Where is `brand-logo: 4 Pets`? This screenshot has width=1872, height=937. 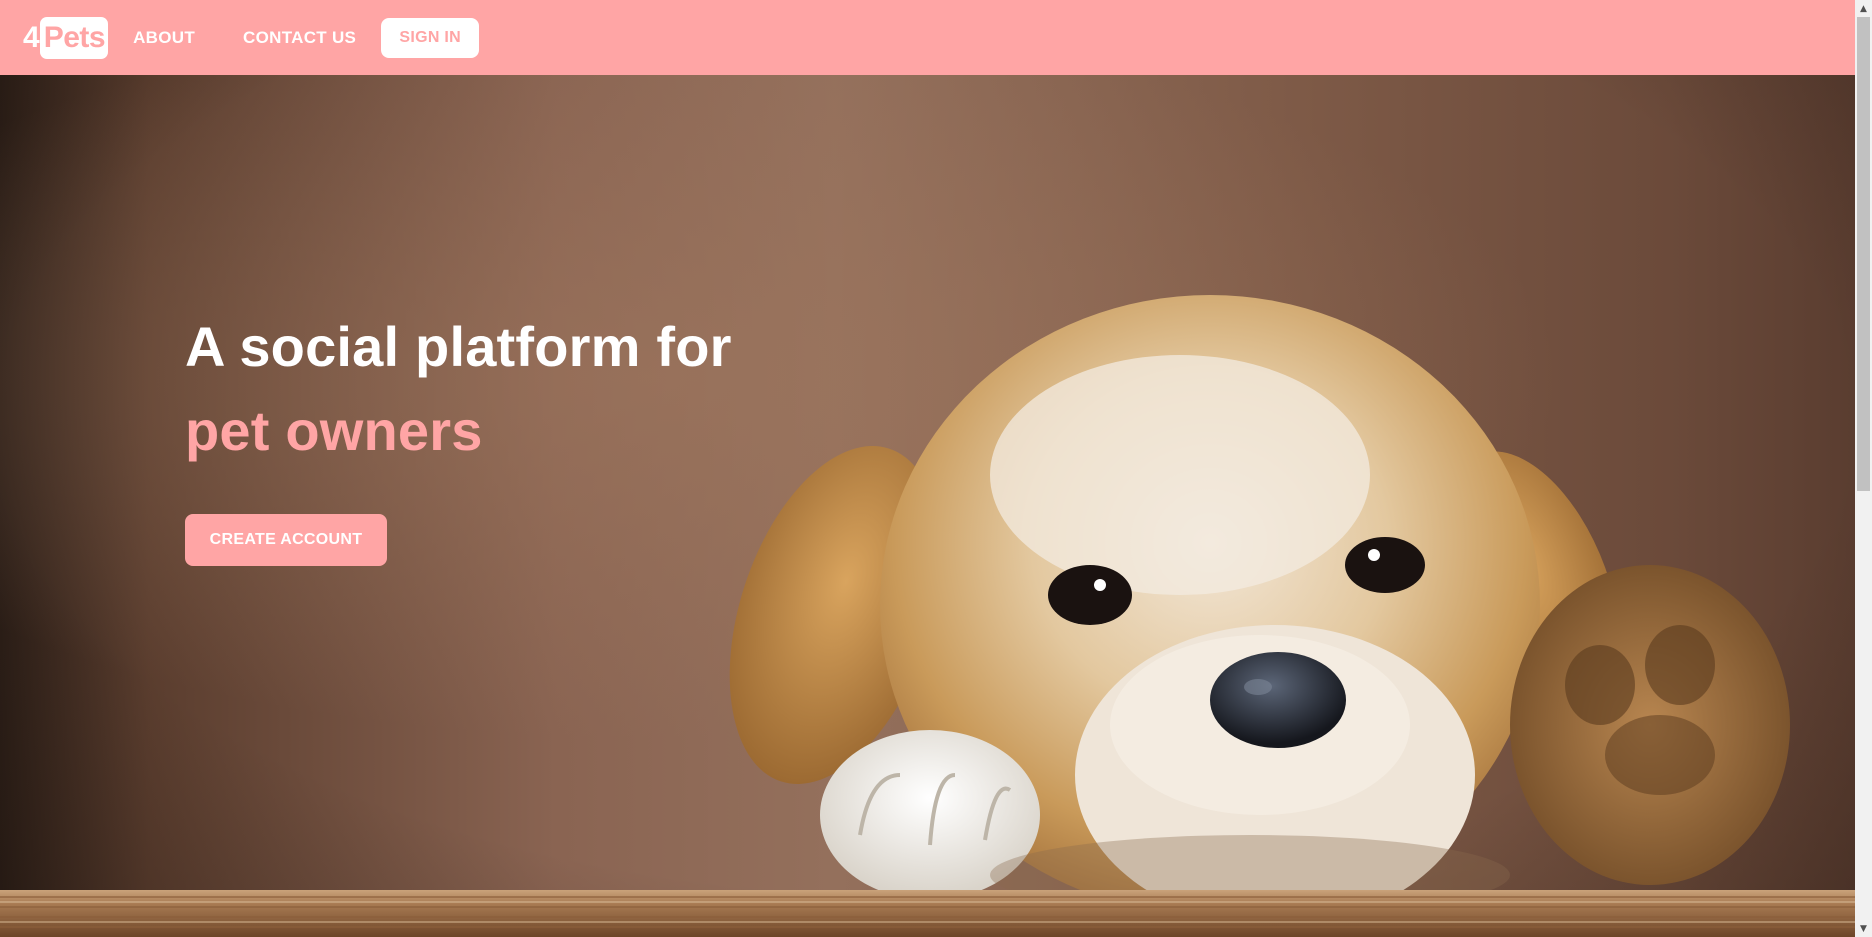 brand-logo: 4 Pets is located at coordinates (66, 37).